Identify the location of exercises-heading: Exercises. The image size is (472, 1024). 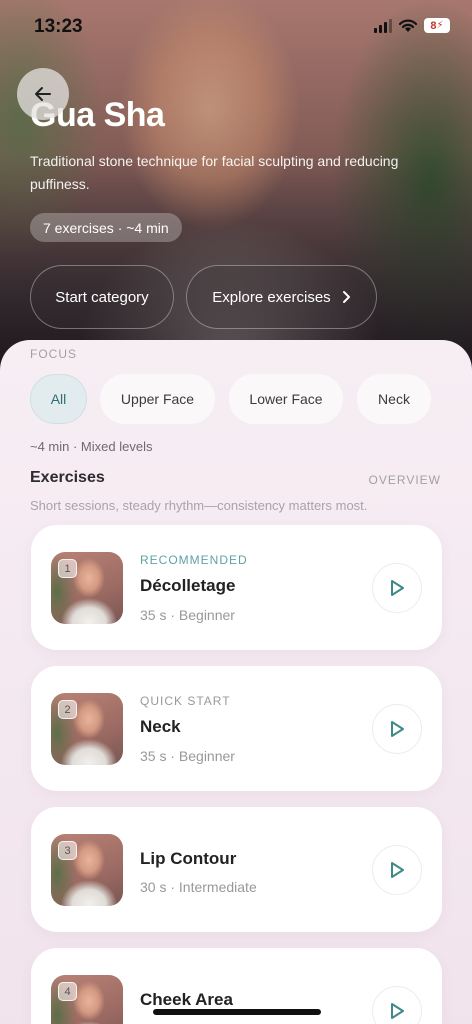
(67, 477).